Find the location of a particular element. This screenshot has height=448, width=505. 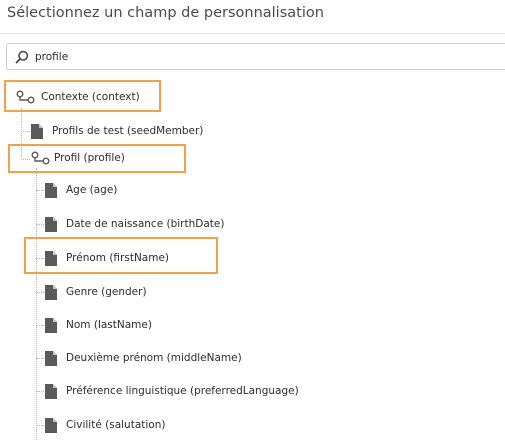

tree-node-label: Date de naissance (birthDate) is located at coordinates (145, 224).